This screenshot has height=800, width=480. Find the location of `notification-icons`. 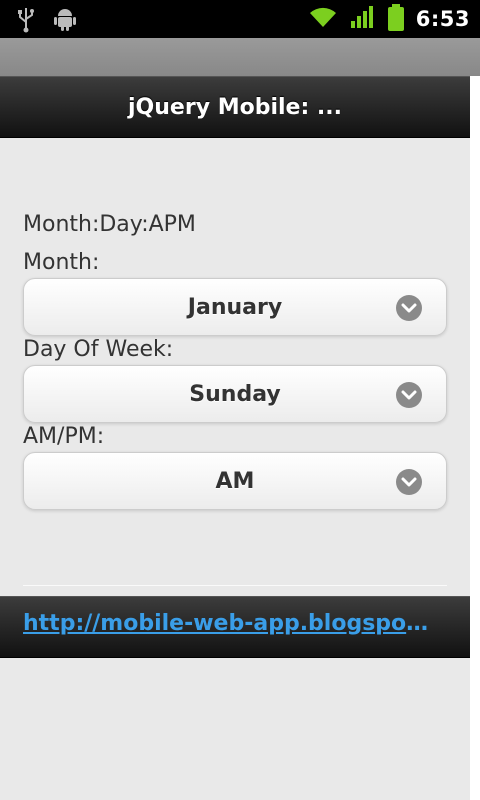

notification-icons is located at coordinates (46, 22).